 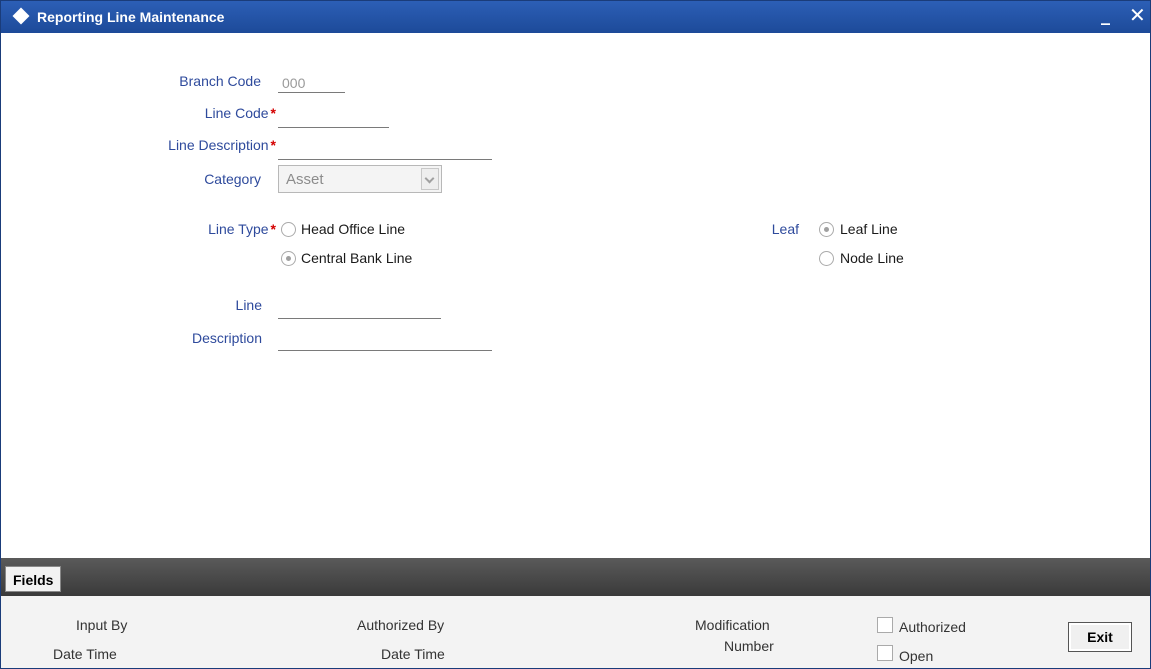 I want to click on line-description-label: Line Description *, so click(x=188, y=145).